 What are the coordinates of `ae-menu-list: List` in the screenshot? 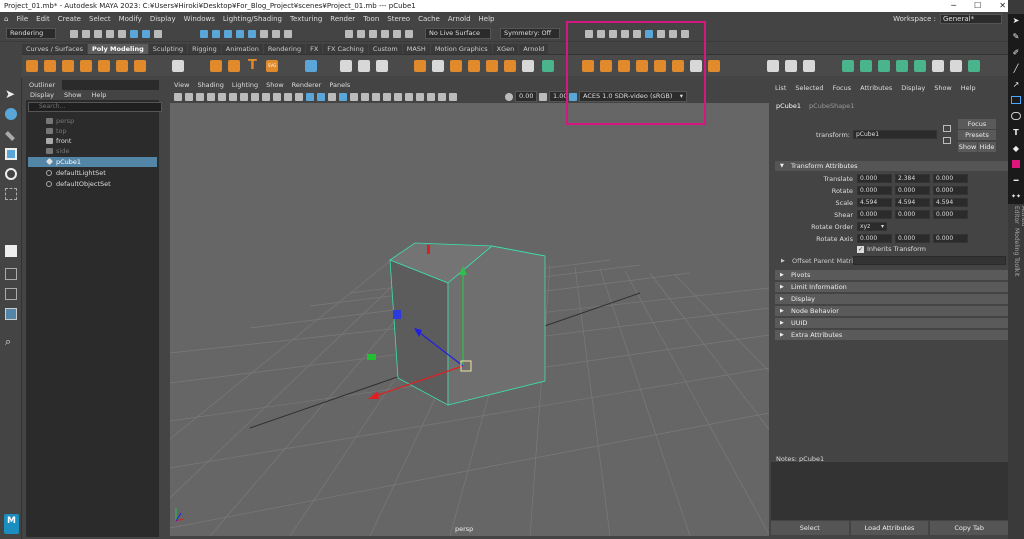 It's located at (780, 88).